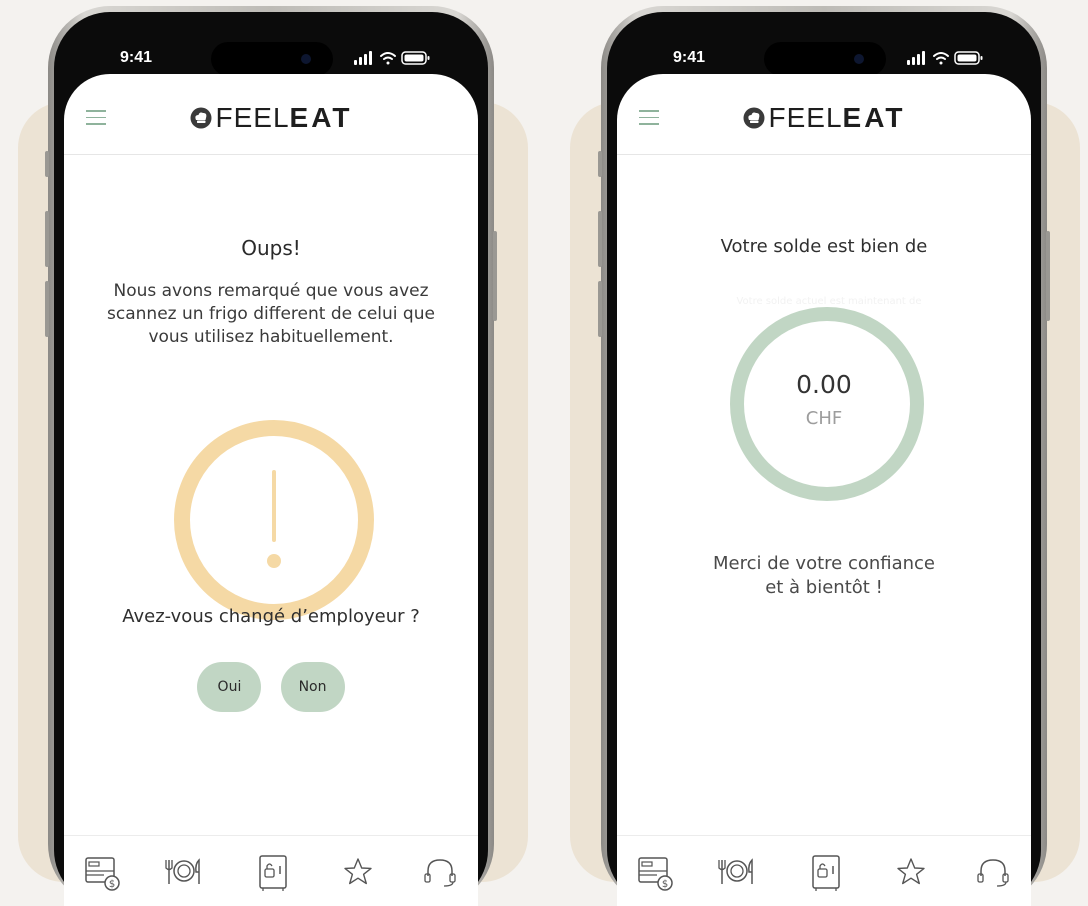 This screenshot has height=906, width=1088. Describe the element at coordinates (827, 404) in the screenshot. I see `balance-ring` at that location.